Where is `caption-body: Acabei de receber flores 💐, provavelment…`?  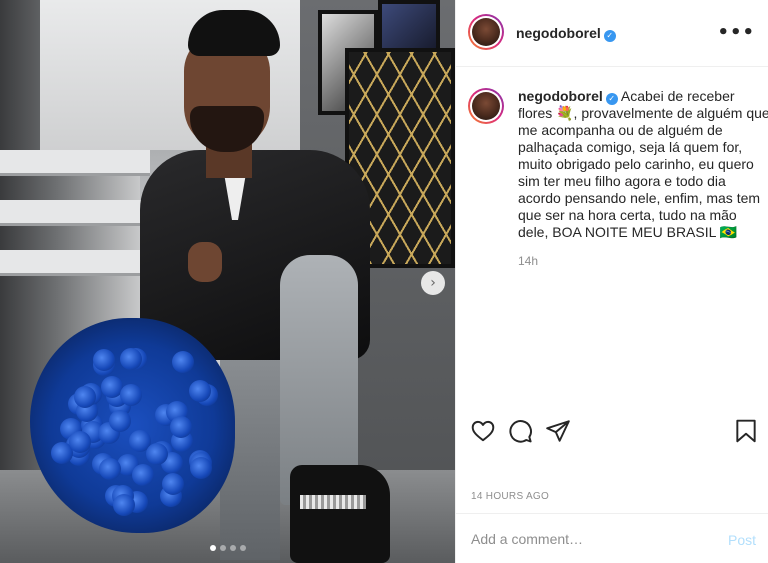
caption-body: Acabei de receber flores 💐, provavelment… is located at coordinates (643, 164).